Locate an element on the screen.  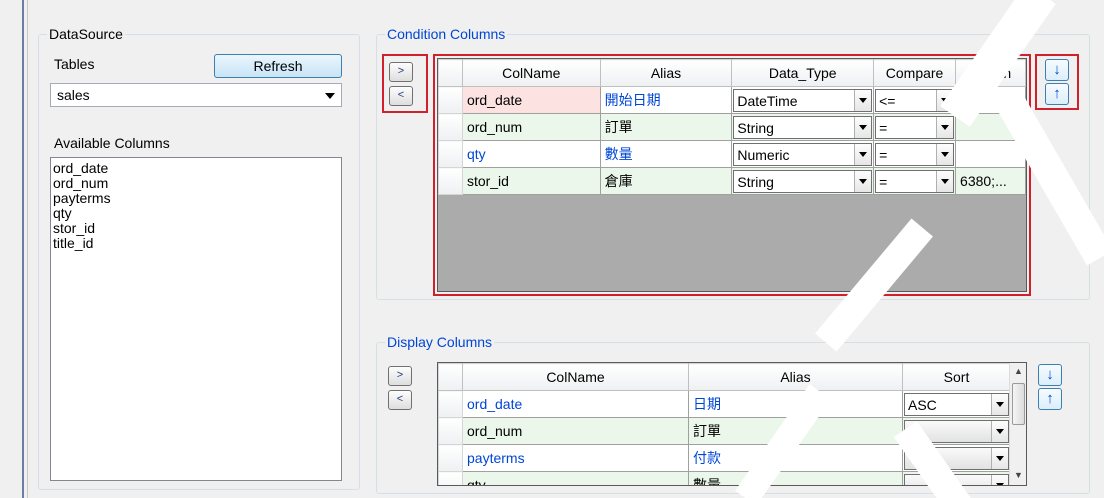
table-row: ord_date 開始日期 DateTime <= is located at coordinates (732, 100).